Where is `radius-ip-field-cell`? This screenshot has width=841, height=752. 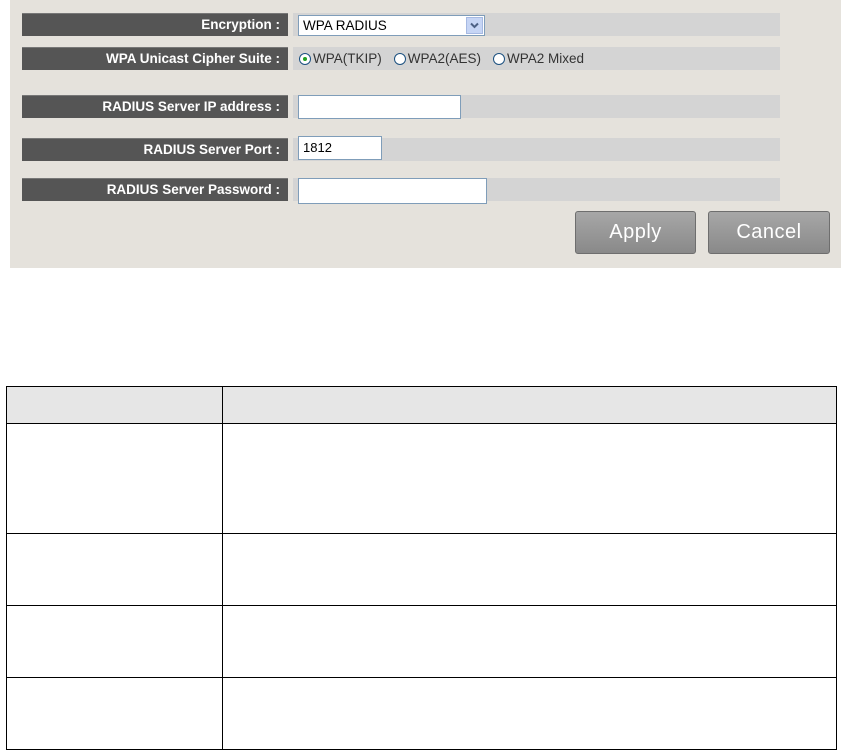
radius-ip-field-cell is located at coordinates (536, 107).